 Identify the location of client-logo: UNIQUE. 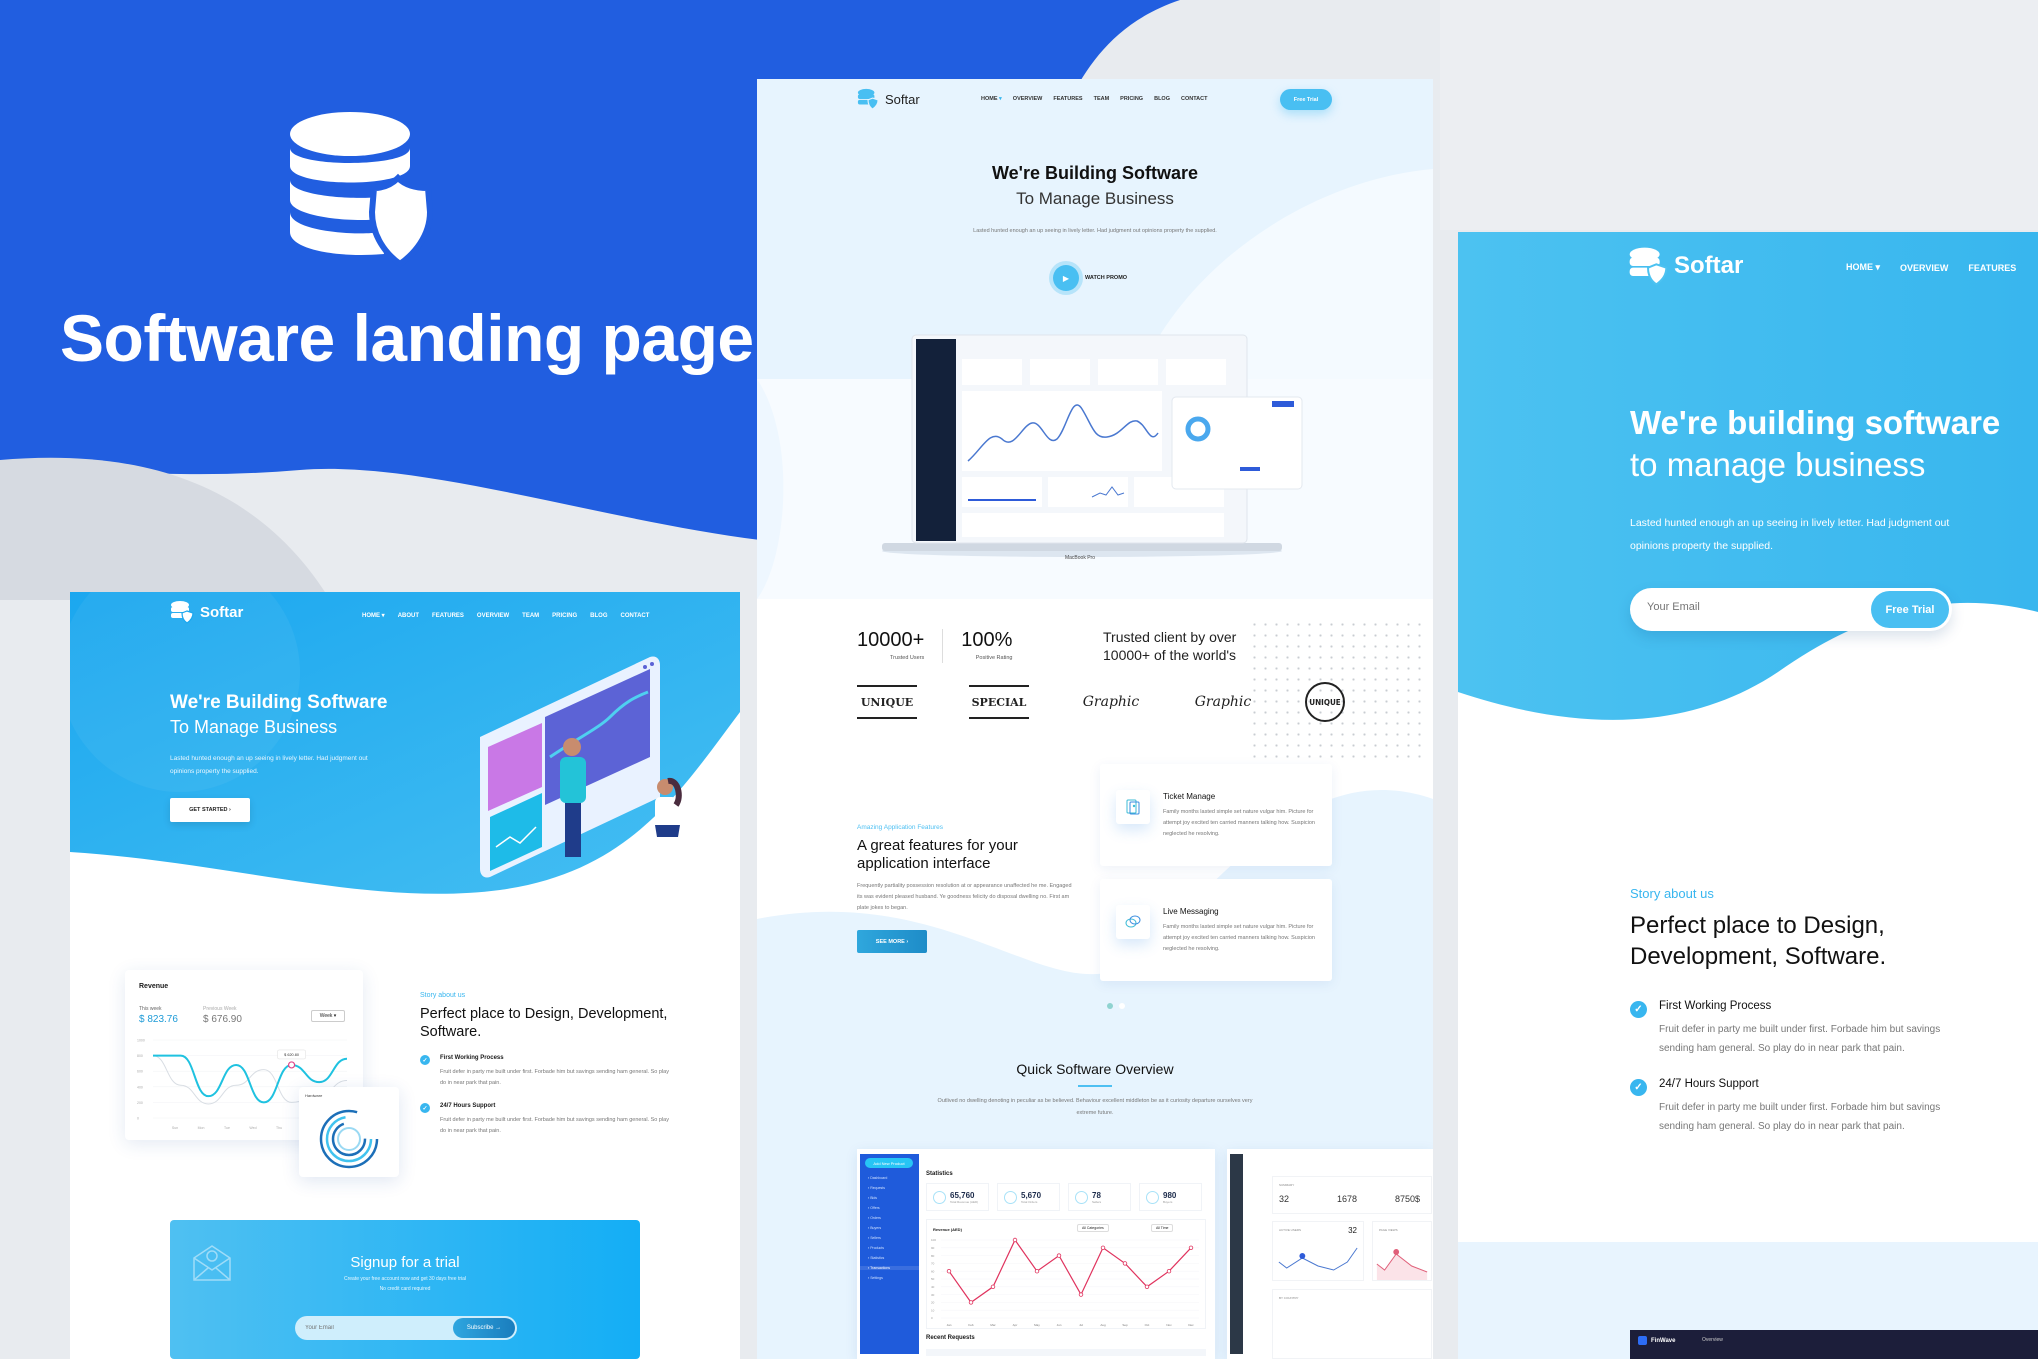
(887, 702).